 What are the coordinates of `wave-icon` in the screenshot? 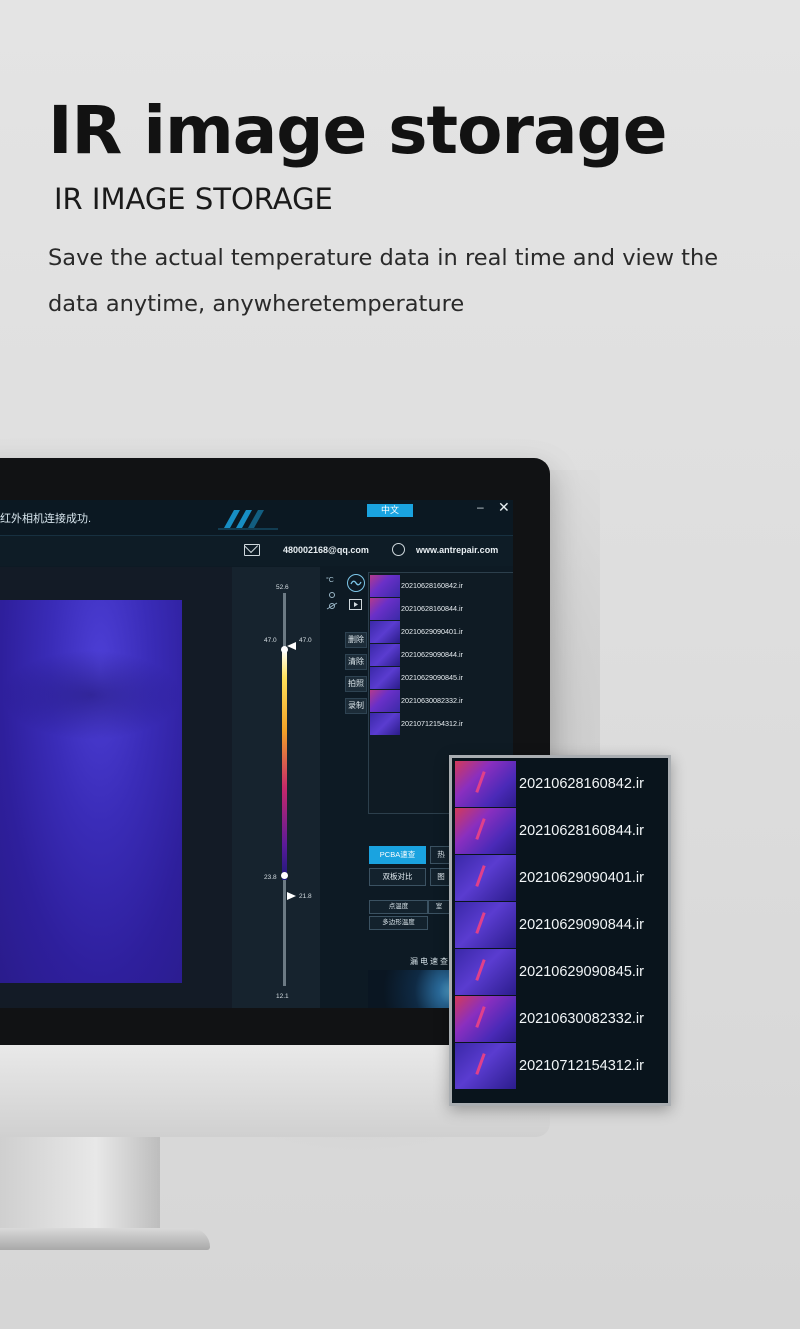 It's located at (356, 583).